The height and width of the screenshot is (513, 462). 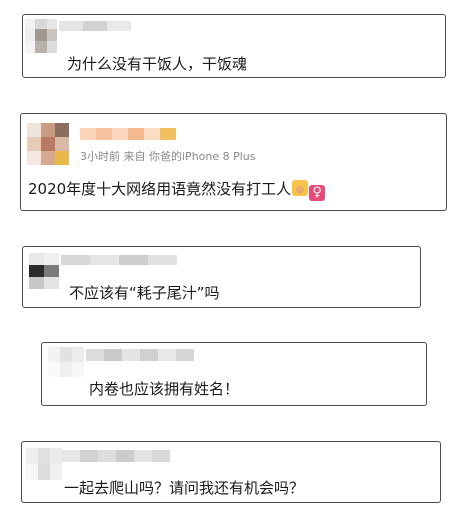 I want to click on comment-meta: 3小时前 来自 你爸的iPhone 8 Plus, so click(x=168, y=156).